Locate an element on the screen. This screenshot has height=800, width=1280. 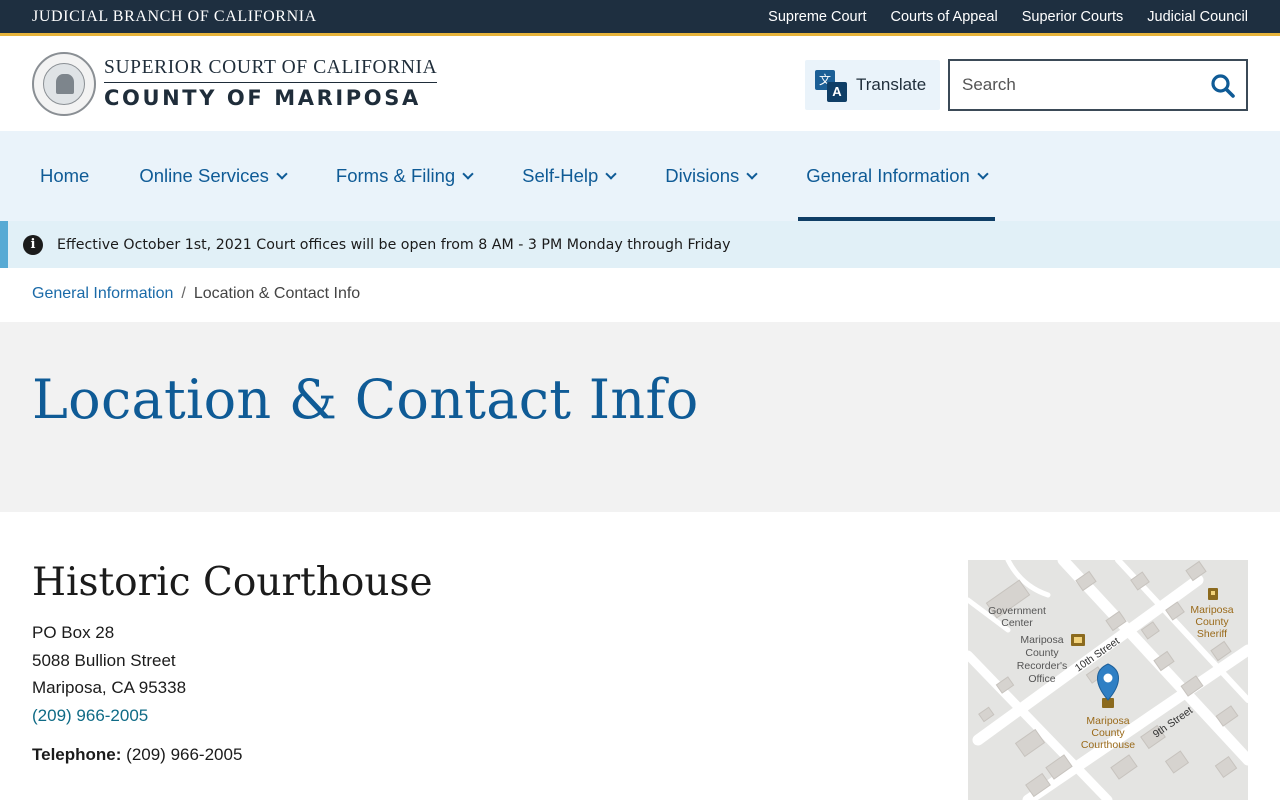
telephone-label: Telephone: is located at coordinates (77, 754).